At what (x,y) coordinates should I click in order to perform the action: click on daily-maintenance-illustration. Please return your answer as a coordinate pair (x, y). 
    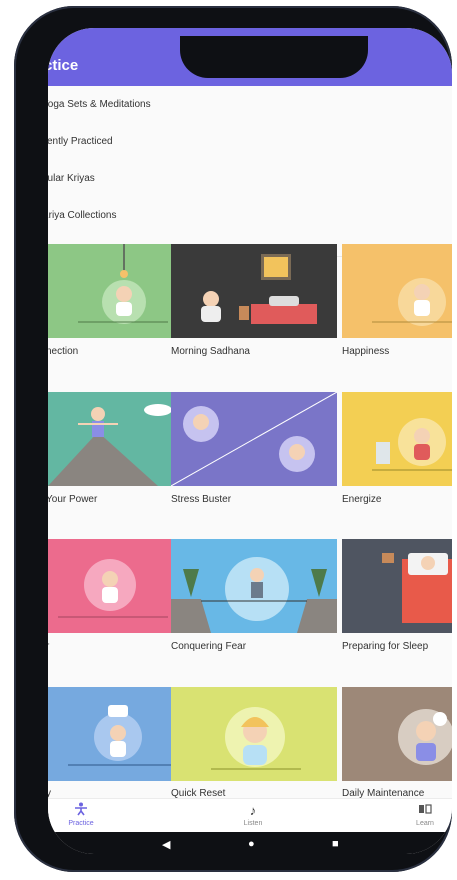
    Looking at the image, I should click on (397, 734).